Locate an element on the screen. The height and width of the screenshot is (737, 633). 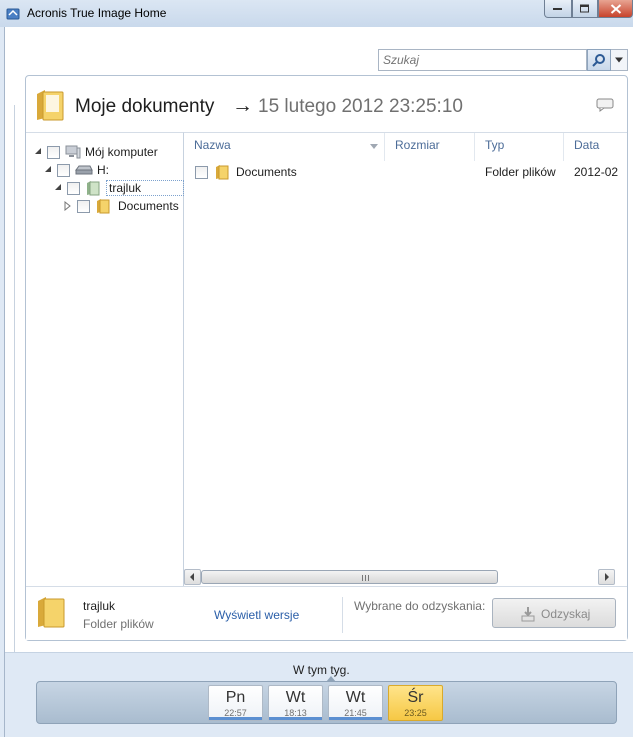
day-name: Śr is located at coordinates (415, 697).